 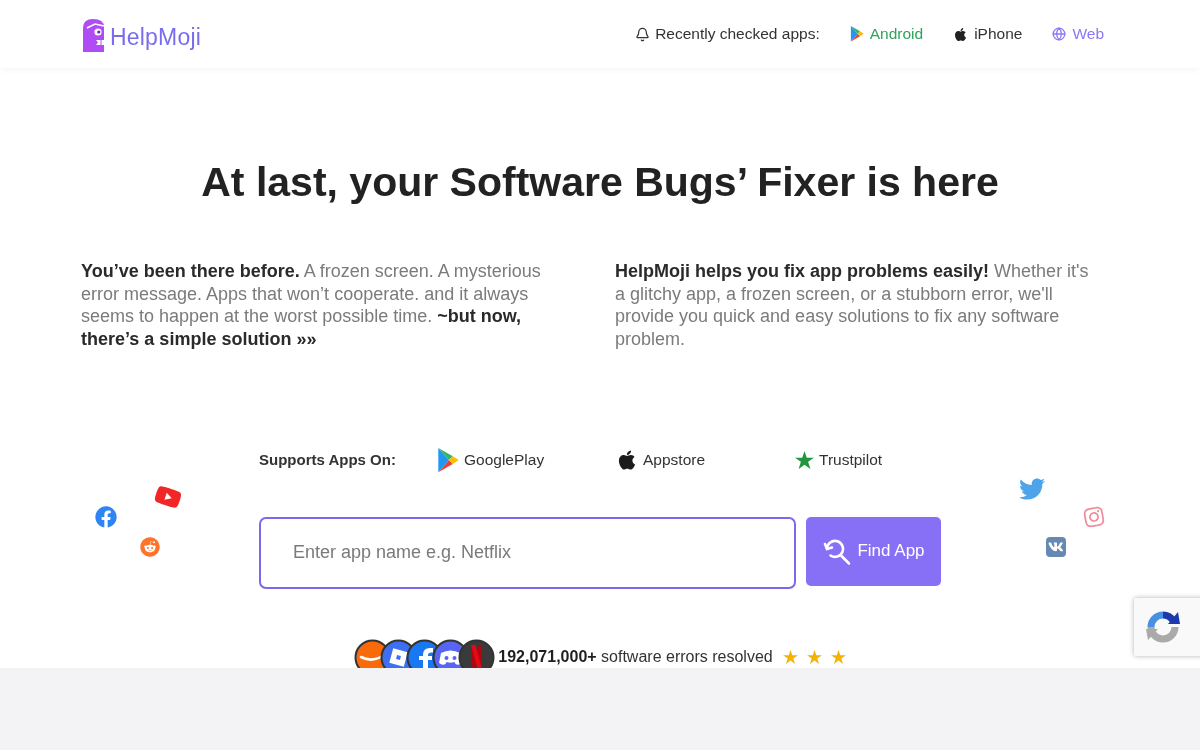 What do you see at coordinates (1167, 627) in the screenshot?
I see `captcha-badge` at bounding box center [1167, 627].